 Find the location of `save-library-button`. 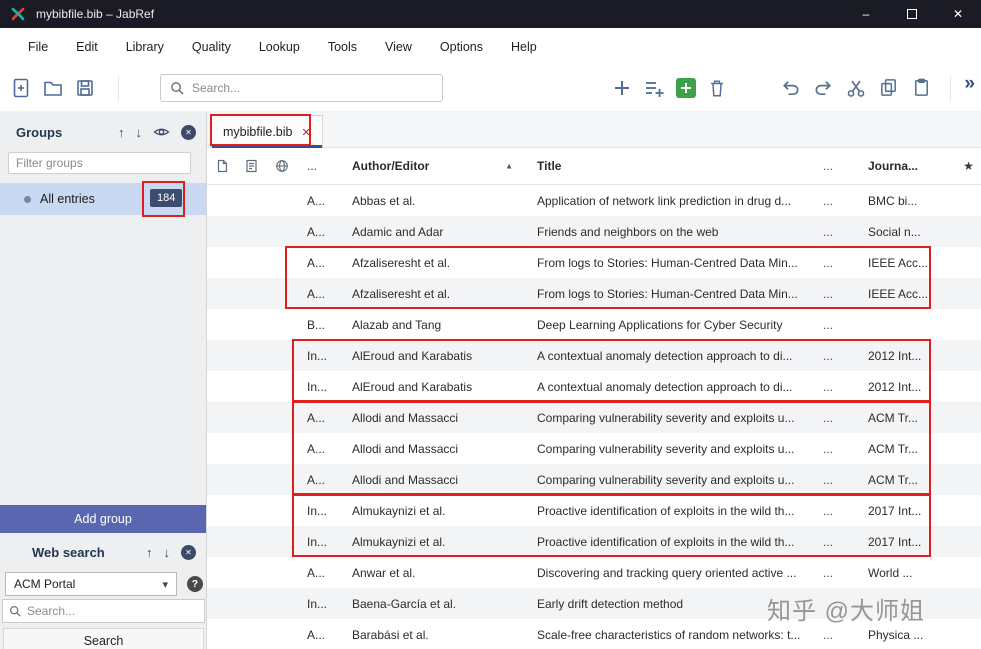

save-library-button is located at coordinates (85, 88).